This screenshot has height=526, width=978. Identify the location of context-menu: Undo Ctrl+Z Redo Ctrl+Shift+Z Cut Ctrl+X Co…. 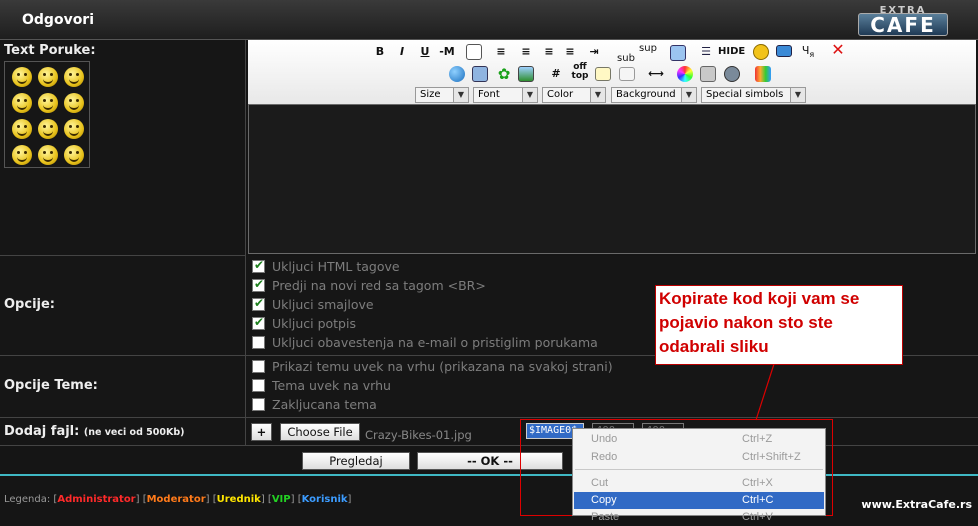
(699, 475).